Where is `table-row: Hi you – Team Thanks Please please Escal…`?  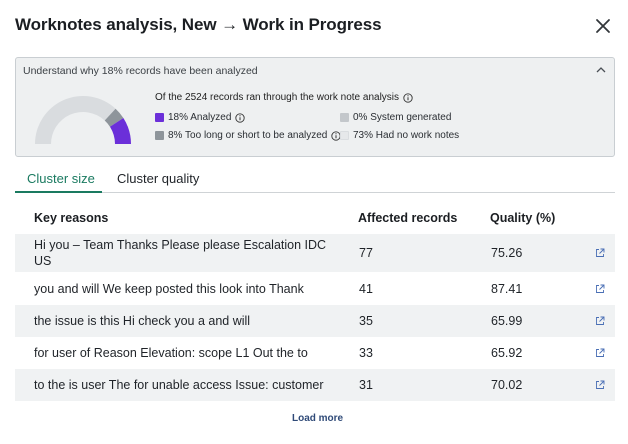
table-row: Hi you – Team Thanks Please please Escal… is located at coordinates (315, 253).